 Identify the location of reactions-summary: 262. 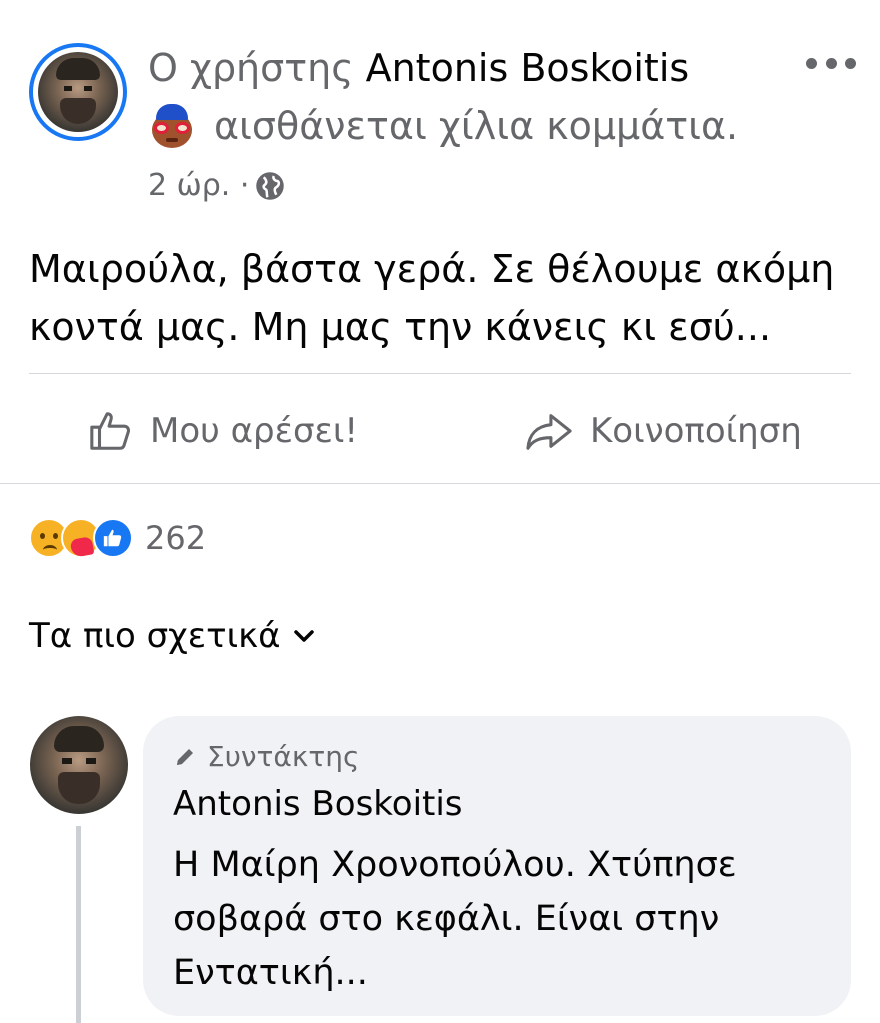
(117, 538).